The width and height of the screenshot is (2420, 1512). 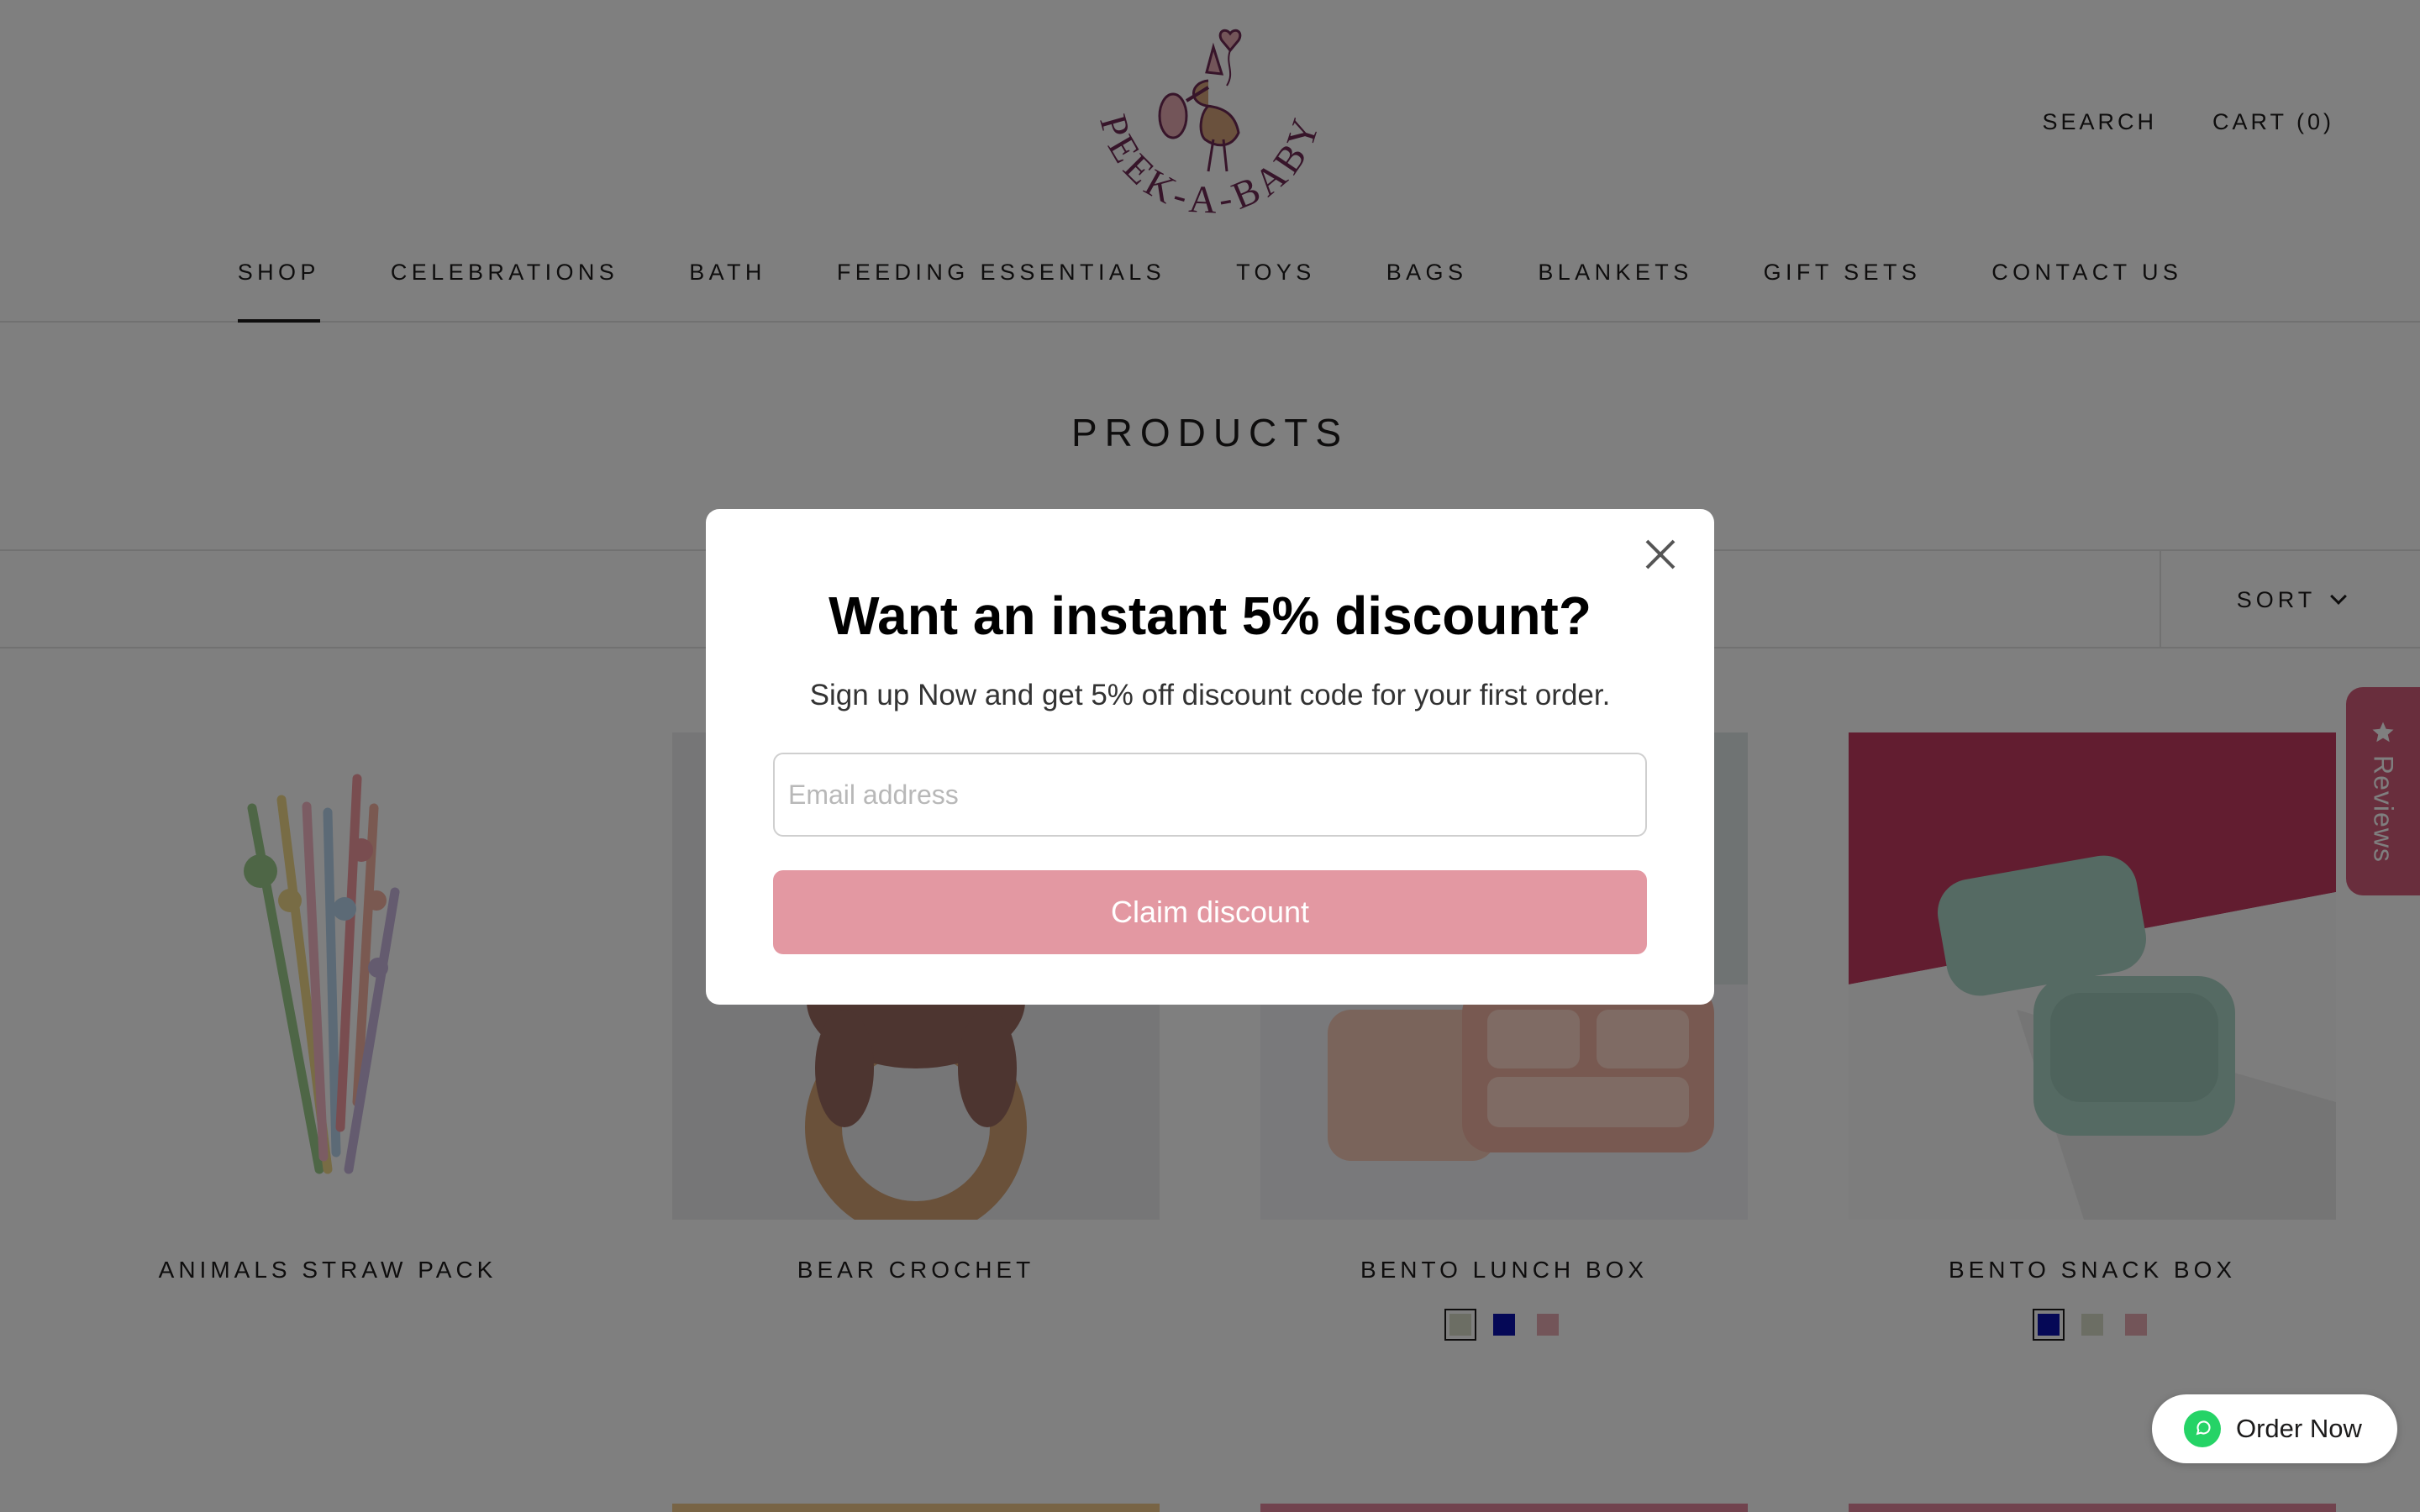 What do you see at coordinates (1210, 795) in the screenshot?
I see `email-field` at bounding box center [1210, 795].